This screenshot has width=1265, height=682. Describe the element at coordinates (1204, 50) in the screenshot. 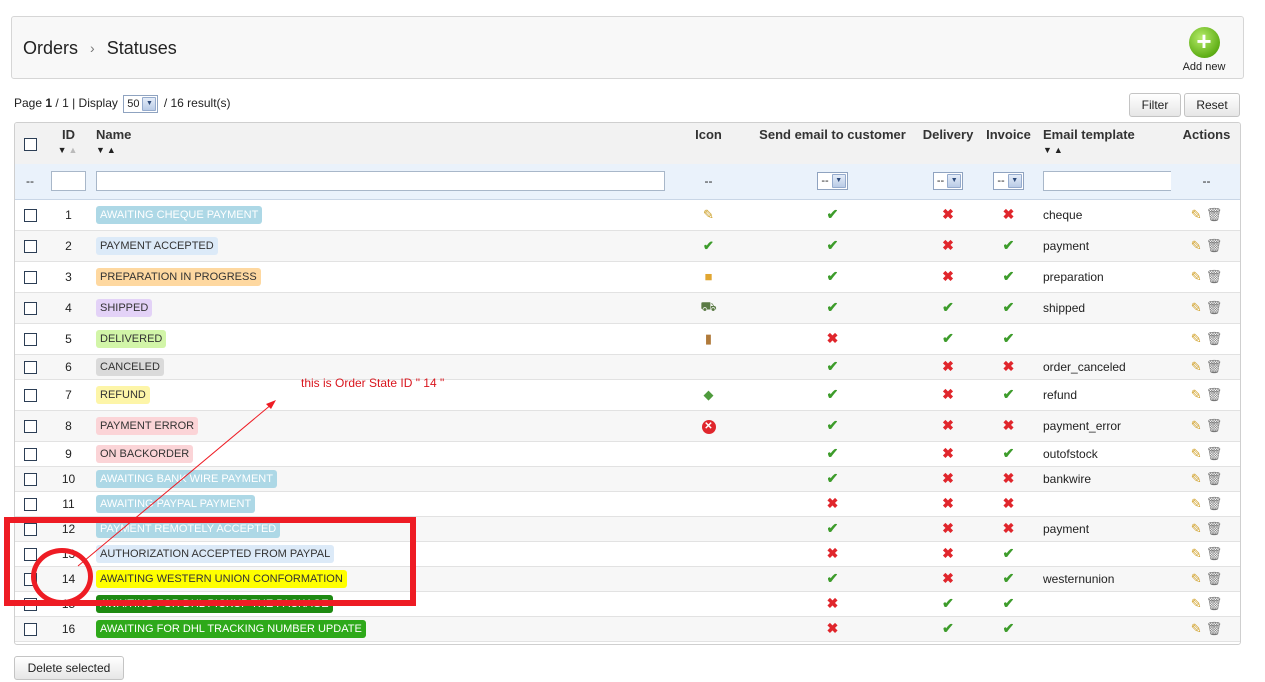

I see `add-new-button: + Add new` at that location.